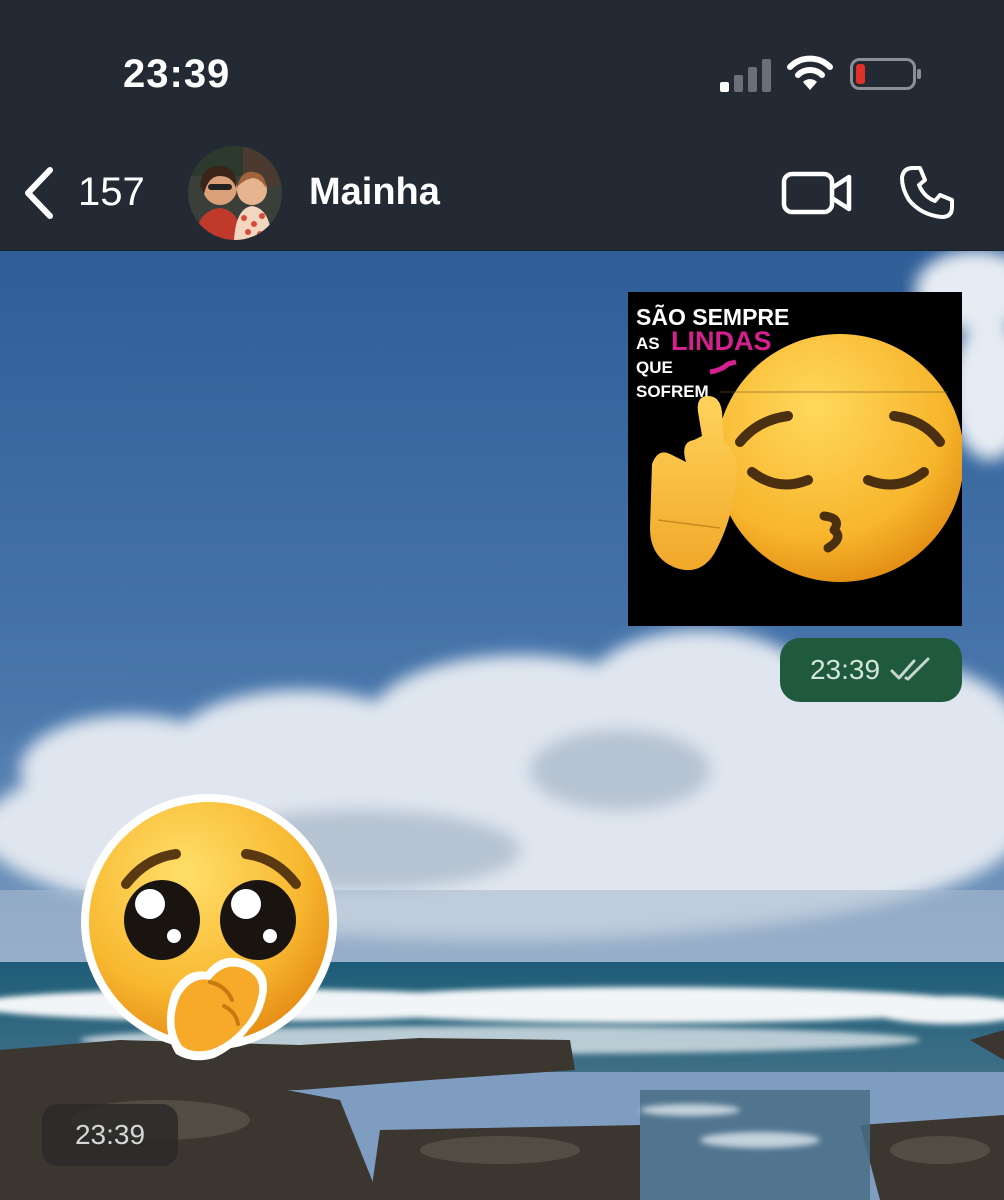  Describe the element at coordinates (885, 74) in the screenshot. I see `low-battery-icon` at that location.